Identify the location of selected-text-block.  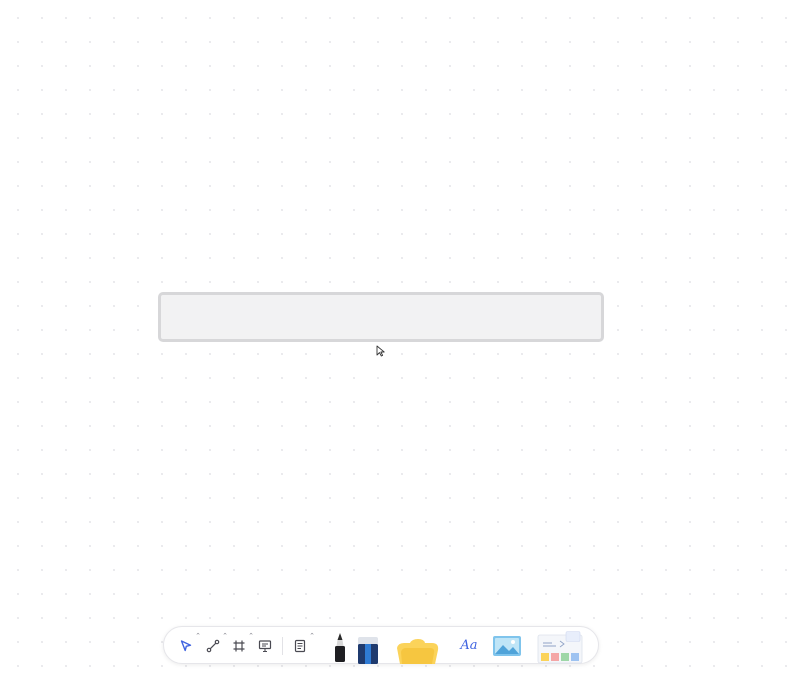
(381, 317).